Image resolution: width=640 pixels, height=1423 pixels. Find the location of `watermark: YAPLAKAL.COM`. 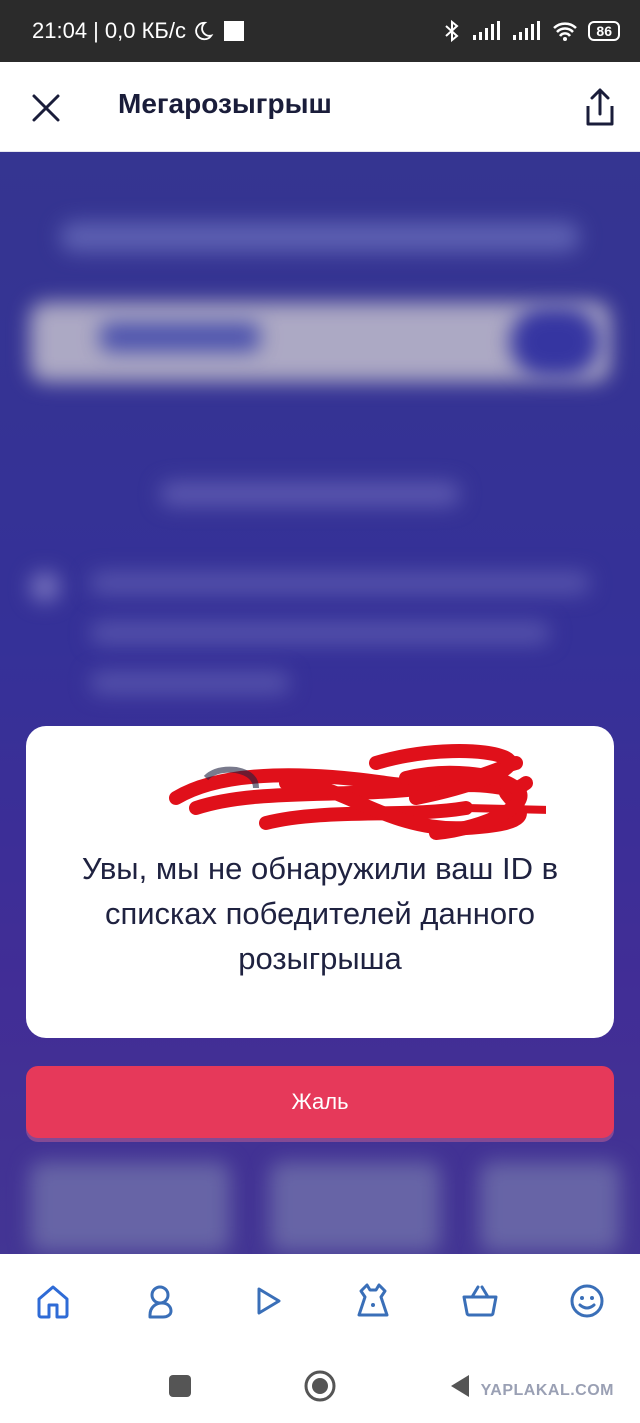

watermark: YAPLAKAL.COM is located at coordinates (547, 1390).